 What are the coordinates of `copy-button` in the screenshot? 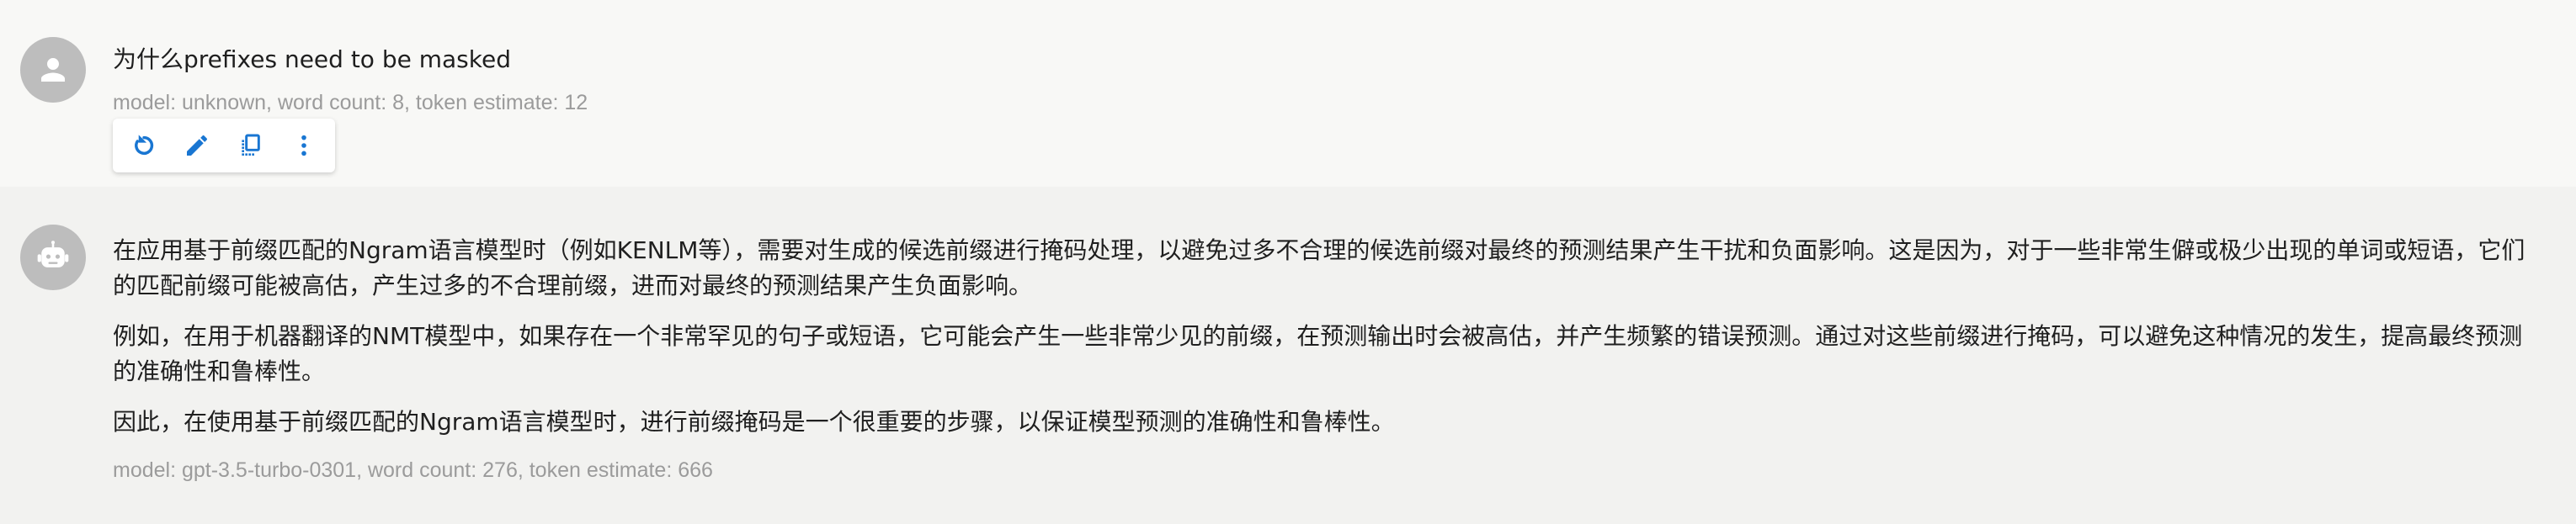 It's located at (251, 145).